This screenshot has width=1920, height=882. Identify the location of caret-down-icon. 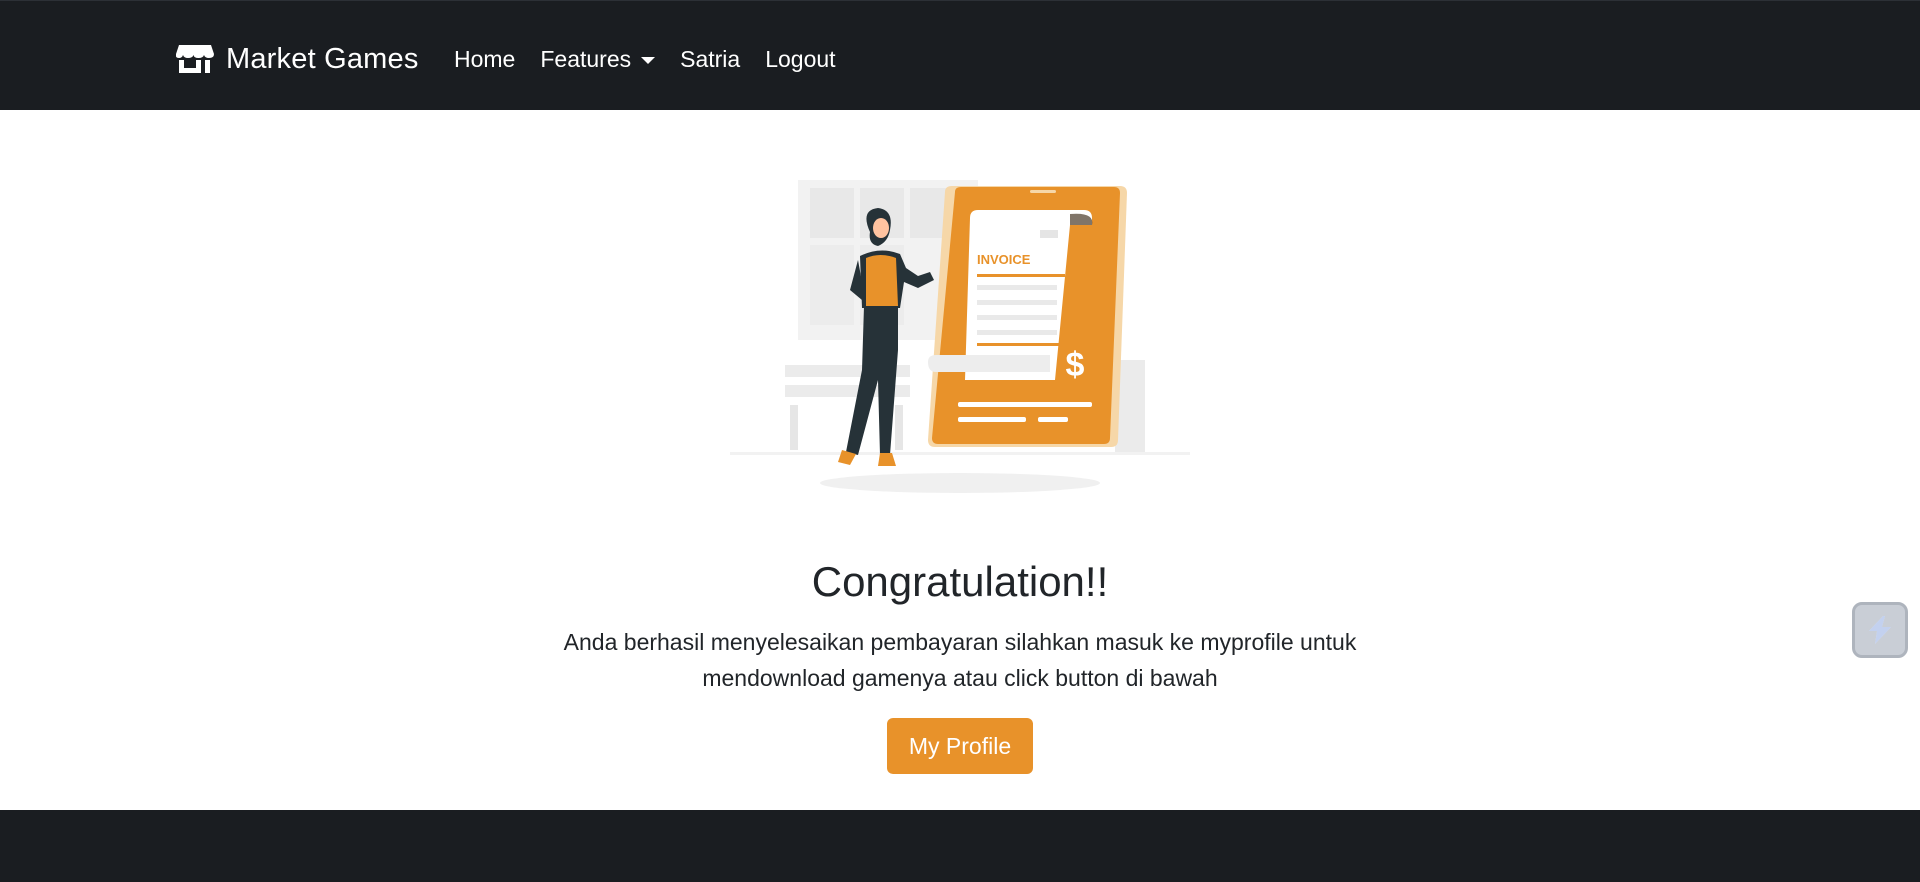
(648, 60).